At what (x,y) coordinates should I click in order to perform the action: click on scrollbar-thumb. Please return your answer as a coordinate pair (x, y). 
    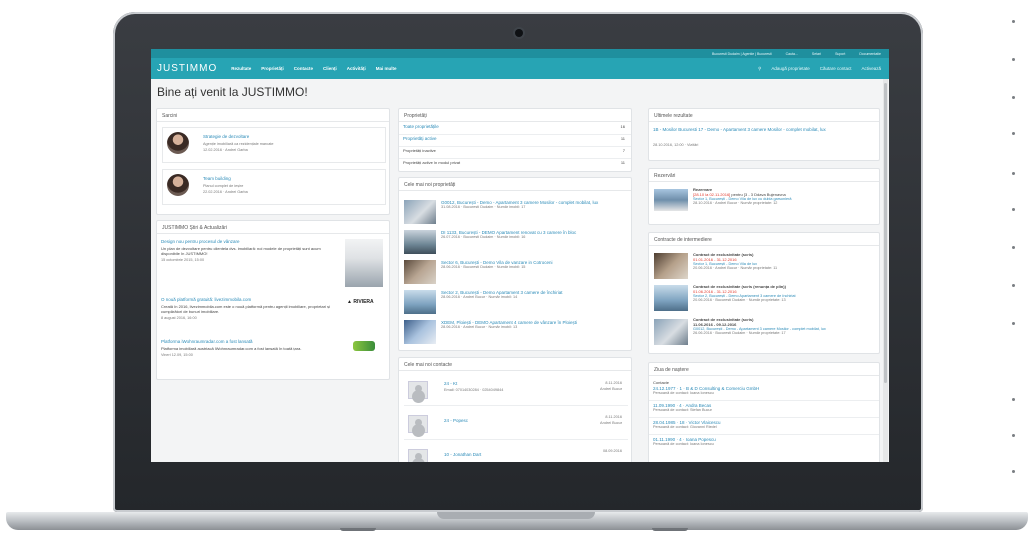
    Looking at the image, I should click on (885, 233).